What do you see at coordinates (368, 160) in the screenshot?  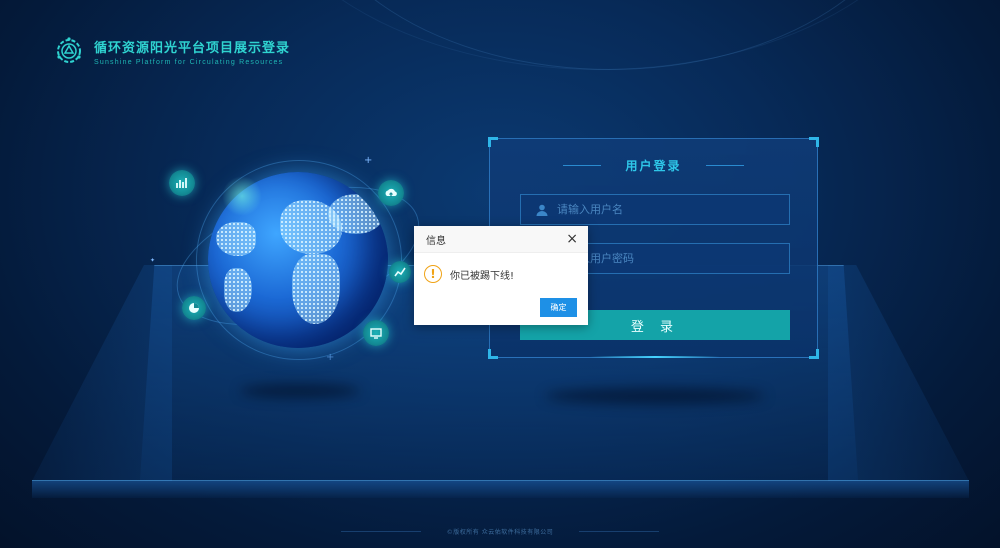 I see `sparkle-icon: +` at bounding box center [368, 160].